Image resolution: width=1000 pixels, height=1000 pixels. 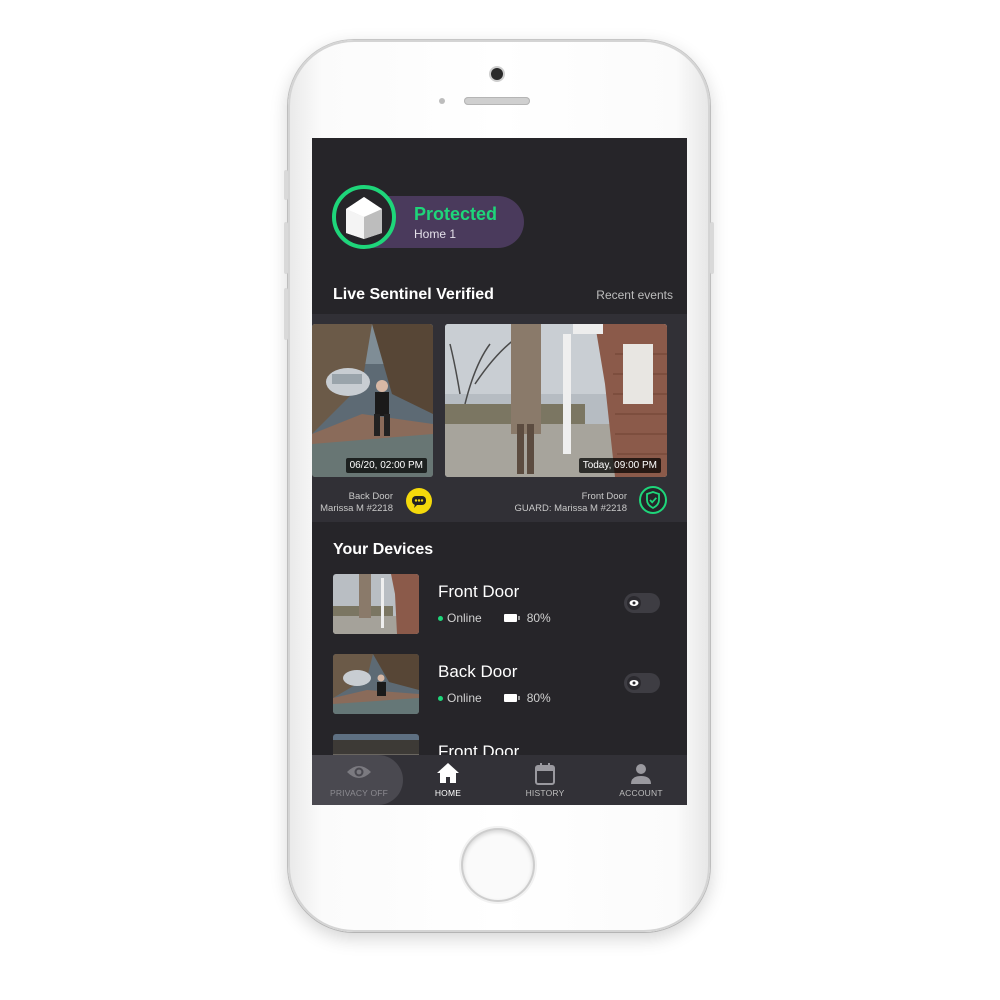 What do you see at coordinates (497, 101) in the screenshot?
I see `earpiece-speaker` at bounding box center [497, 101].